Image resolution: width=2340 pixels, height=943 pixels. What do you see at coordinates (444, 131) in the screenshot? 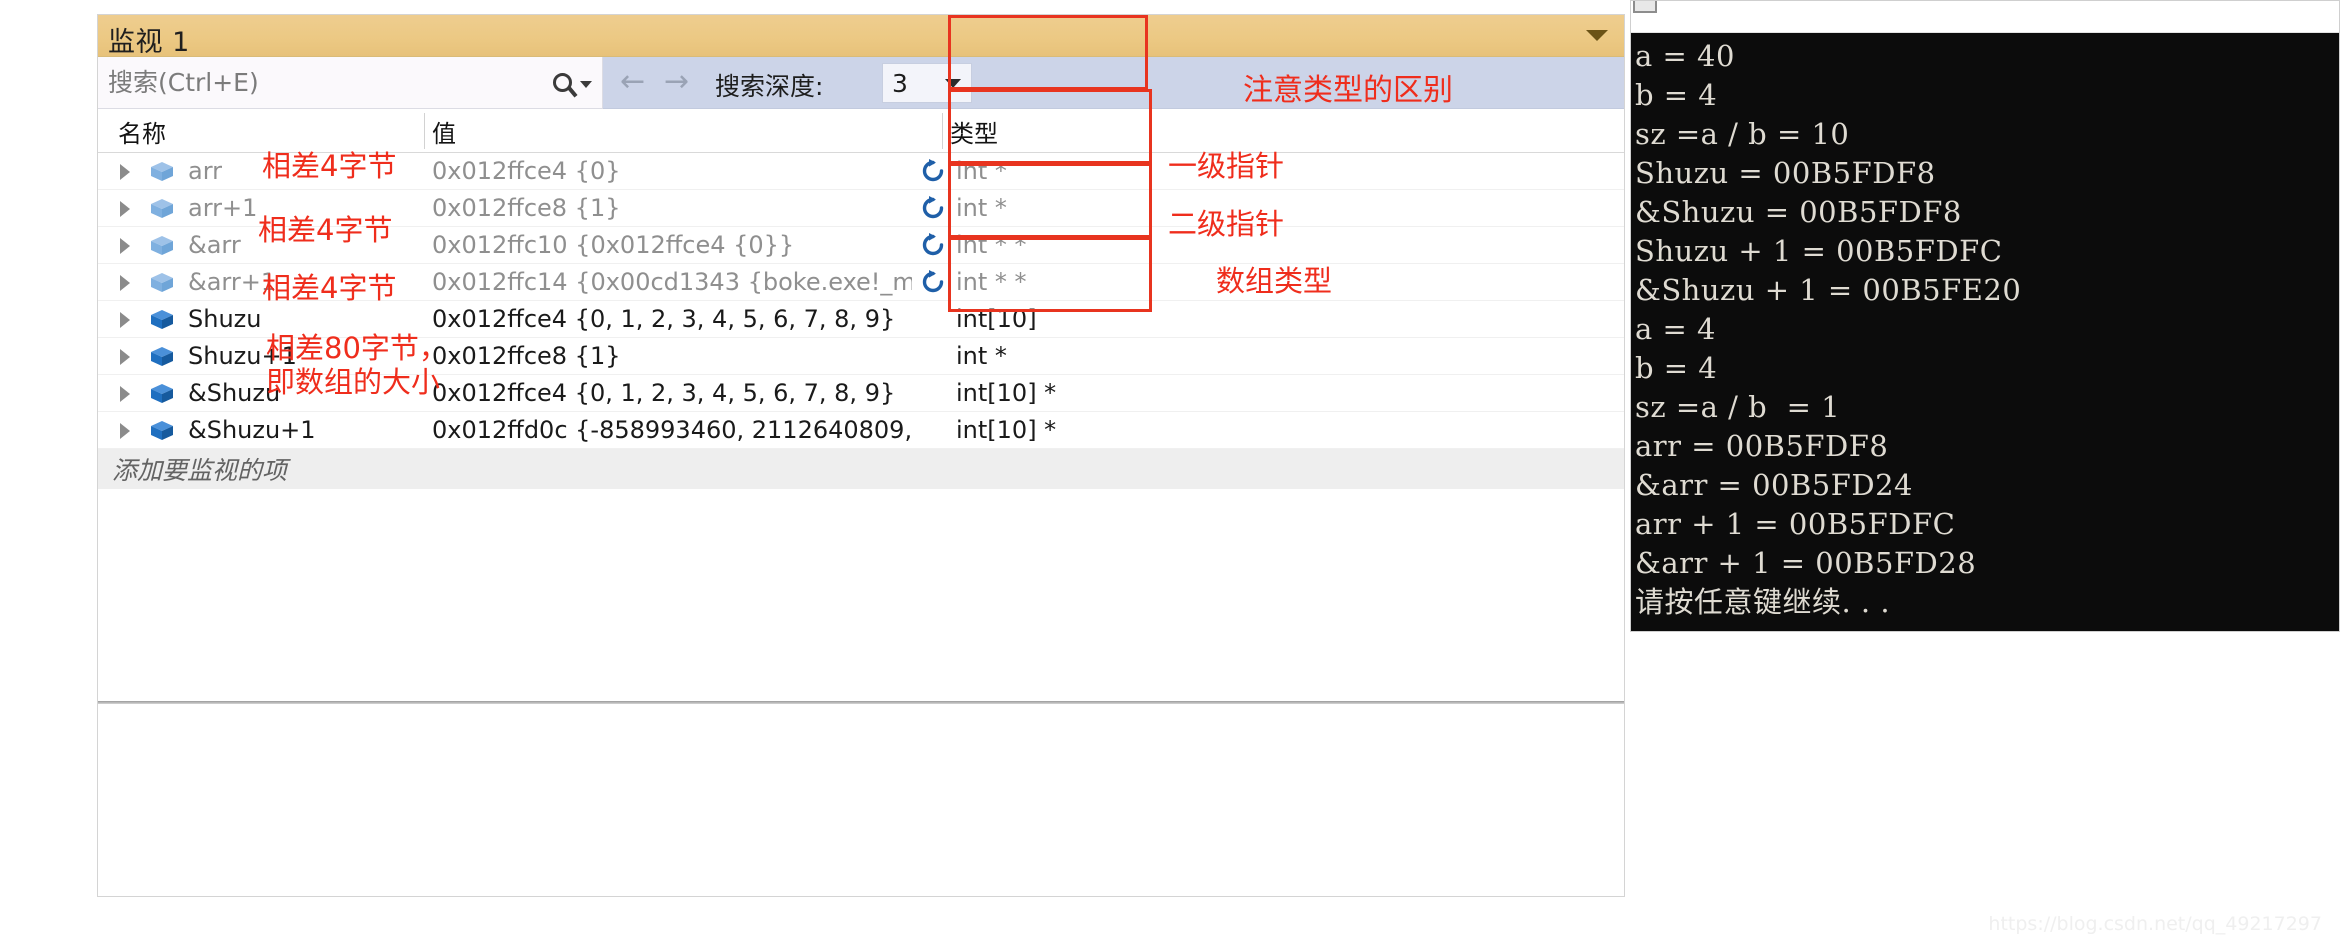
I see `column-header-value: 值` at bounding box center [444, 131].